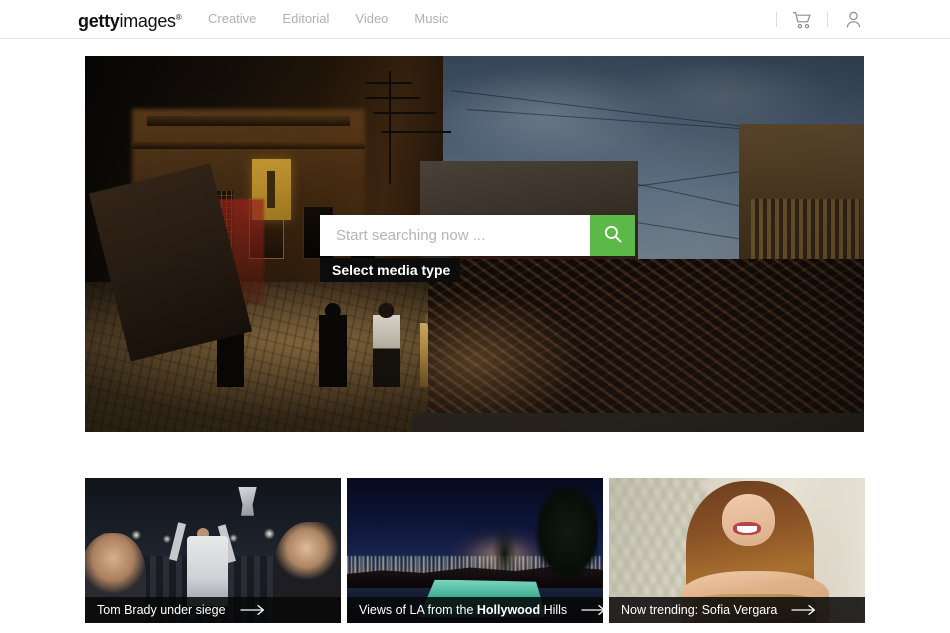 The width and height of the screenshot is (950, 633). Describe the element at coordinates (504, 550) in the screenshot. I see `tree-mid` at that location.